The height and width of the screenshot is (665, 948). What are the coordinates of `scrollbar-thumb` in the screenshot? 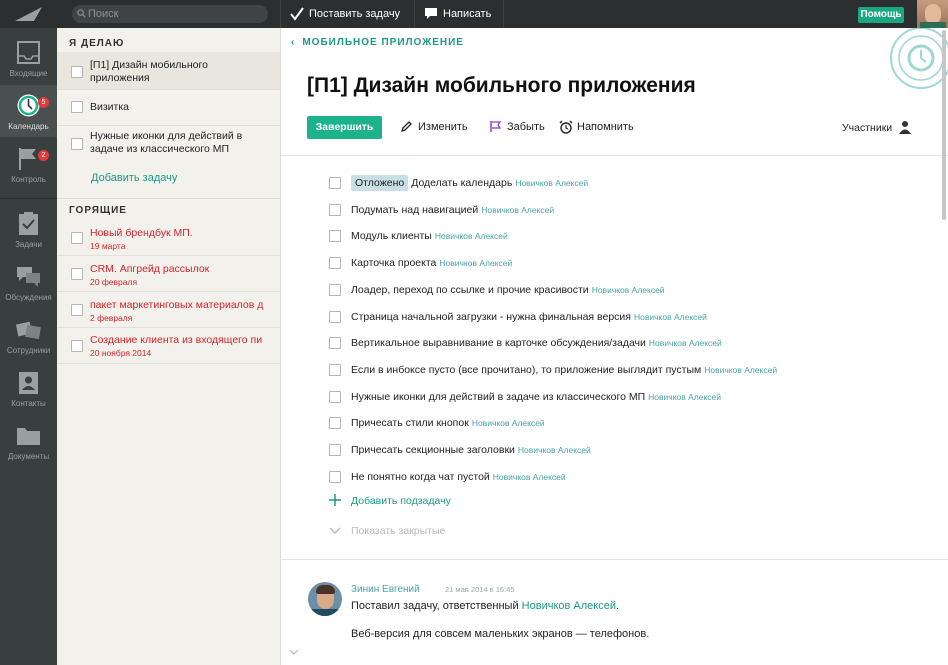 It's located at (944, 125).